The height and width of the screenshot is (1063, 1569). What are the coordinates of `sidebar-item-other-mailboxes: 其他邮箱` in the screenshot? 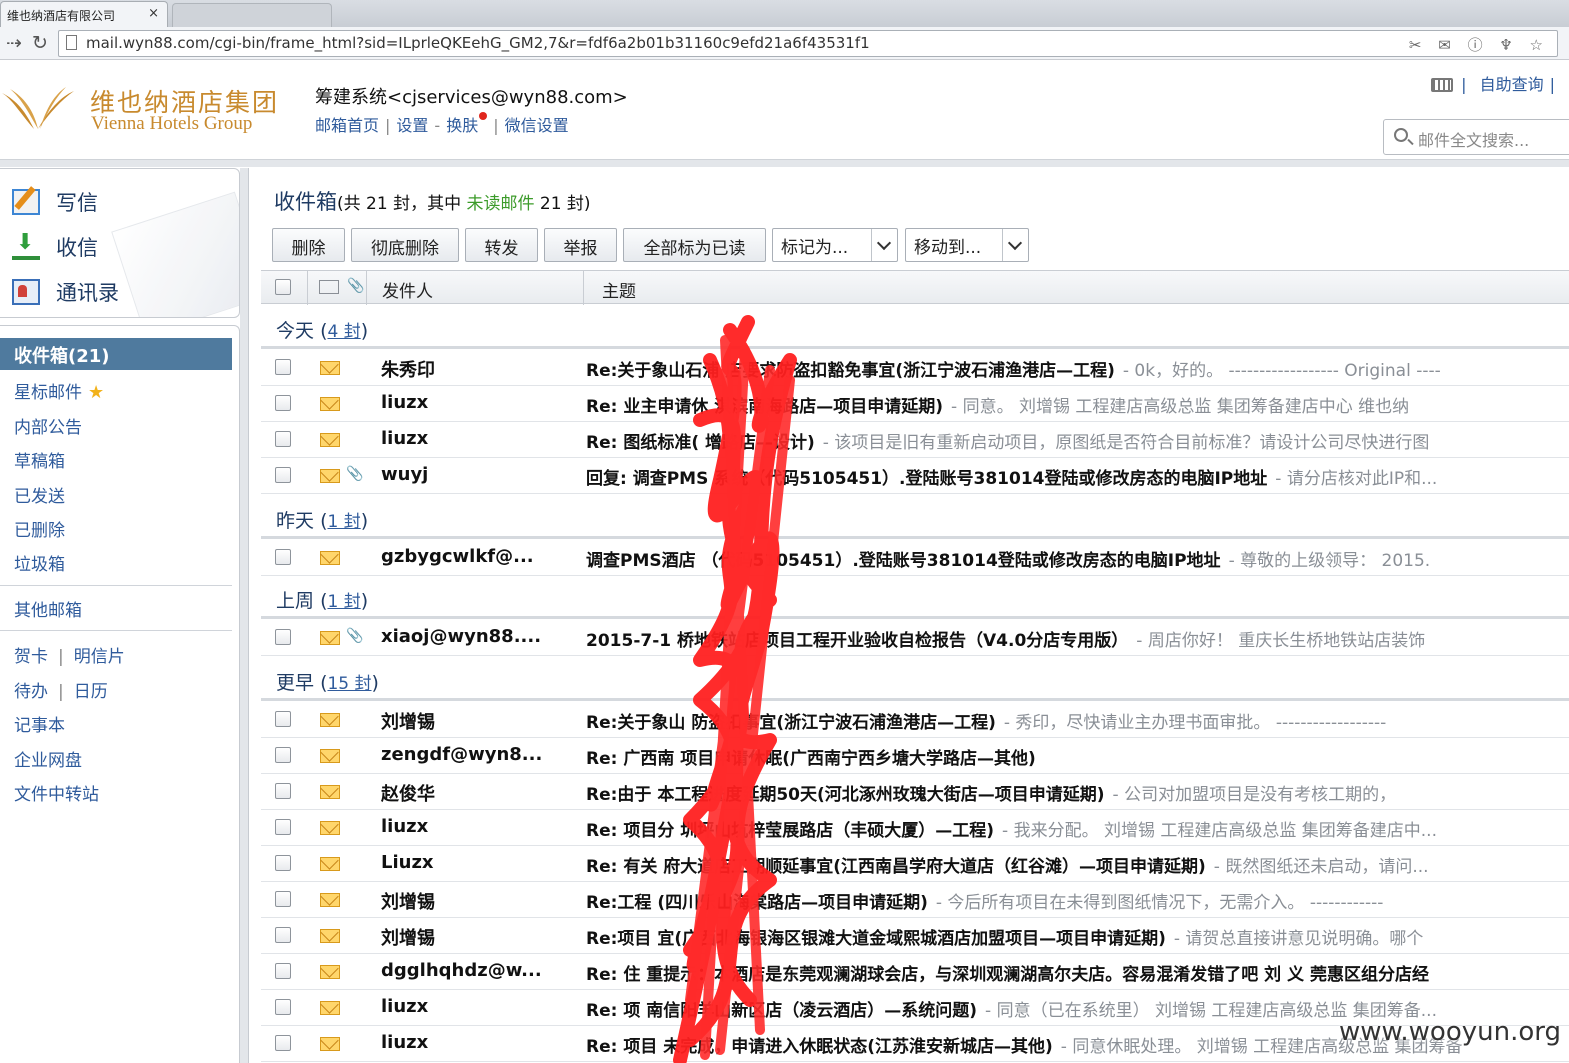 It's located at (48, 608).